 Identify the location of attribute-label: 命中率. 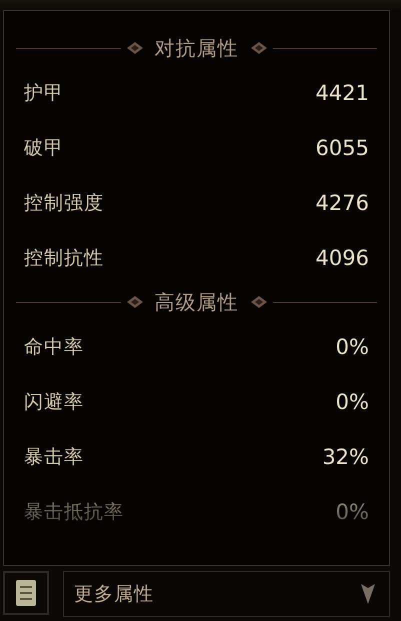
(54, 347).